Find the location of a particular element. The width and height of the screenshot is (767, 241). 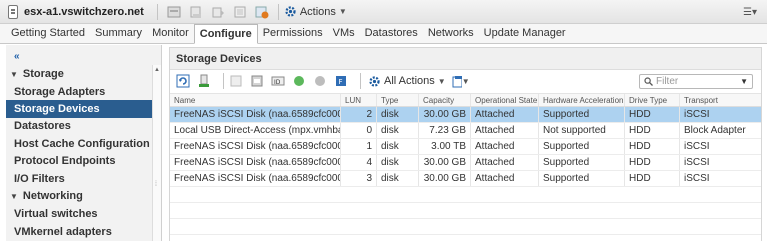

mark-flash-icon: F is located at coordinates (341, 81).